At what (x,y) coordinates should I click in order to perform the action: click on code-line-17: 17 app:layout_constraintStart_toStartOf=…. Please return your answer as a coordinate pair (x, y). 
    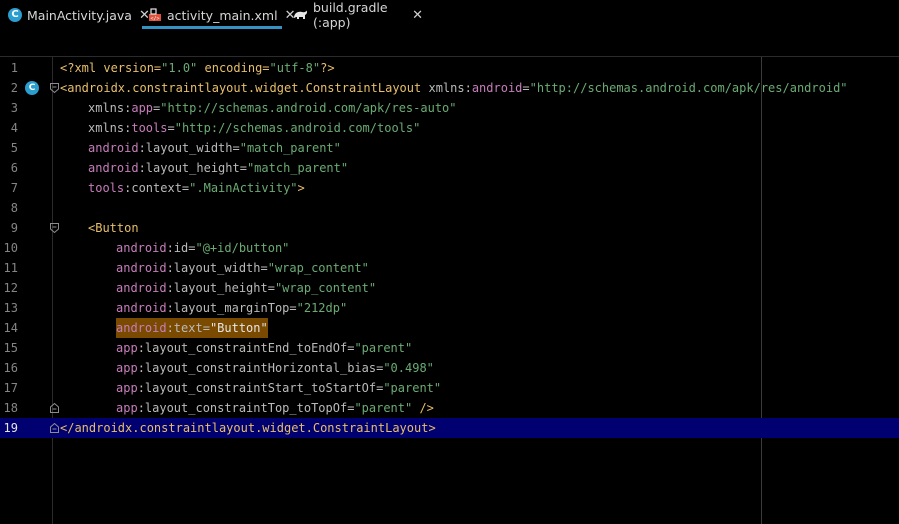
    Looking at the image, I should click on (449, 388).